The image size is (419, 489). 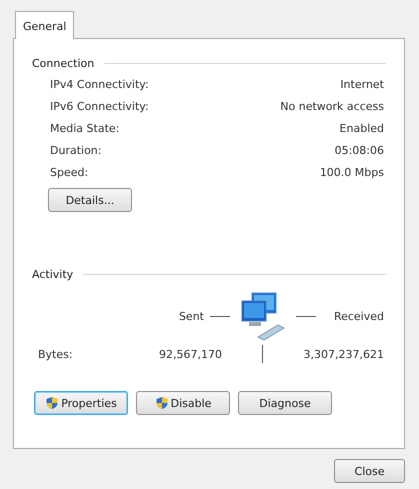 What do you see at coordinates (44, 25) in the screenshot?
I see `tab: General` at bounding box center [44, 25].